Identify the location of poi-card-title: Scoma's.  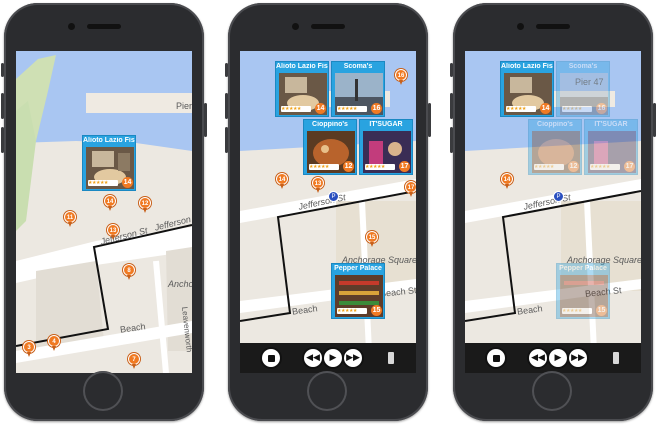
(583, 66).